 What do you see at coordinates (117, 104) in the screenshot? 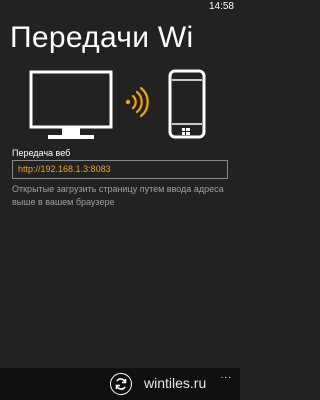
I see `transfer-illustration` at bounding box center [117, 104].